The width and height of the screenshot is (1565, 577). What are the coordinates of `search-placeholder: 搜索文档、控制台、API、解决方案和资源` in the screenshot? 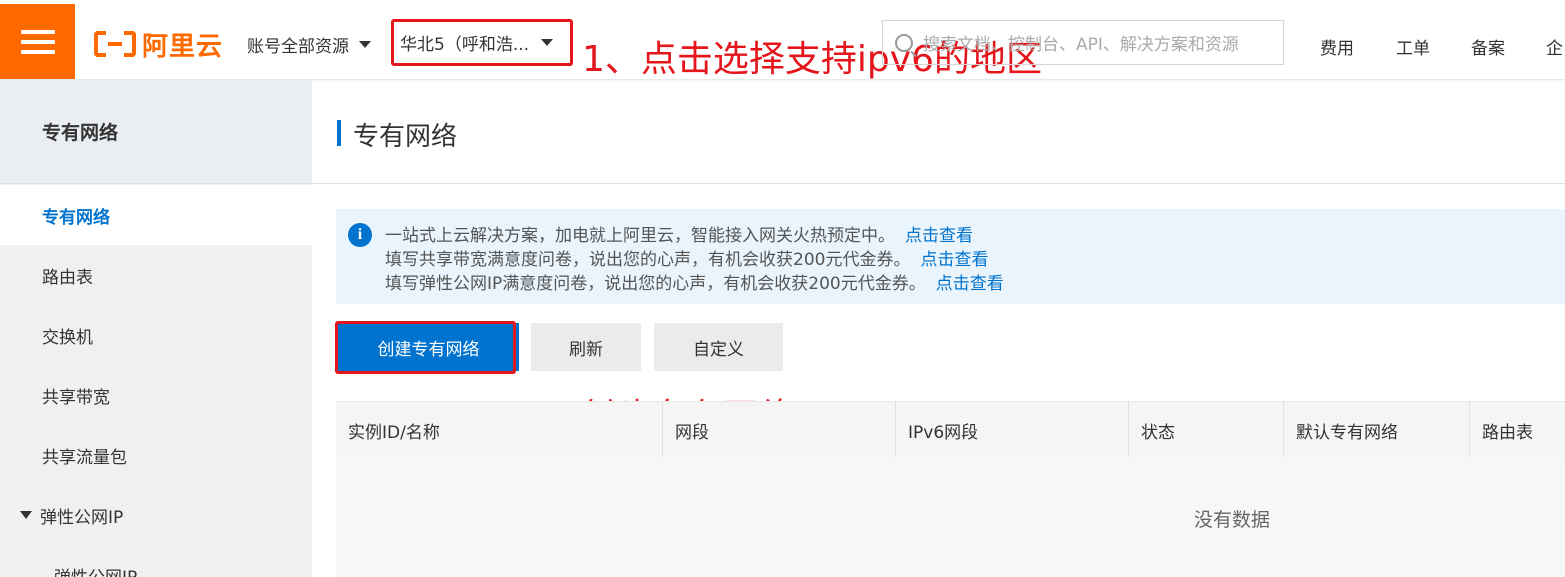 It's located at (1081, 45).